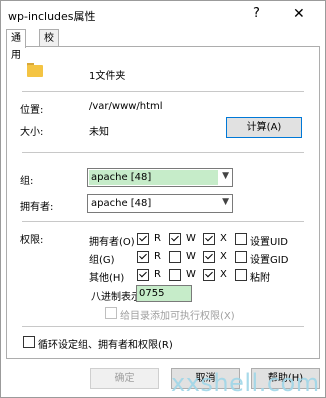 This screenshot has width=326, height=398. I want to click on ok-button: 确定, so click(124, 378).